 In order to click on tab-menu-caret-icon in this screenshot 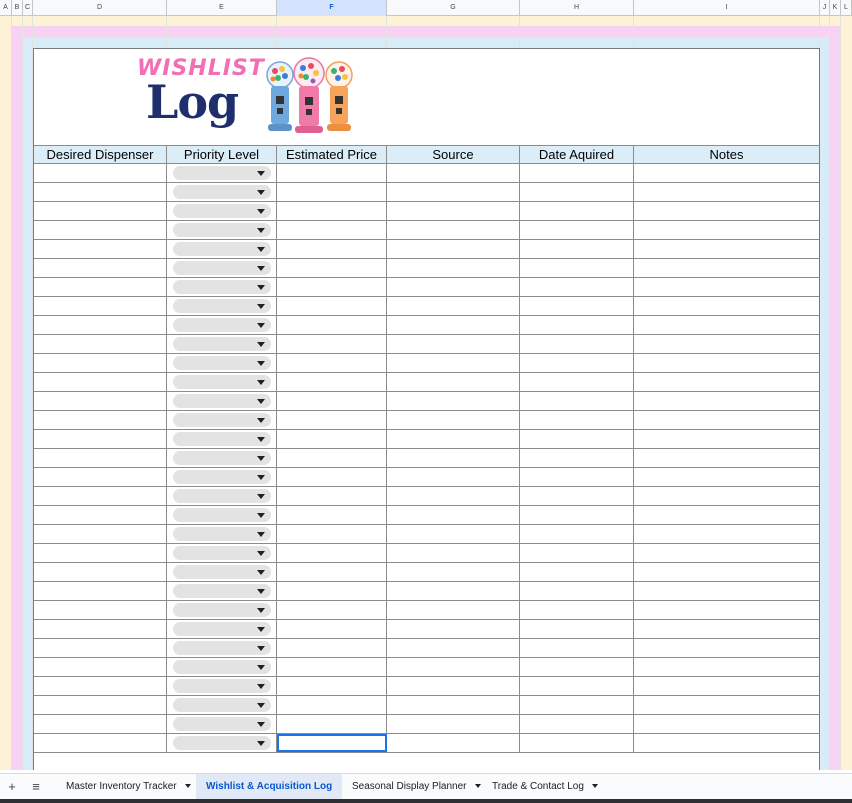, I will do `click(187, 786)`.